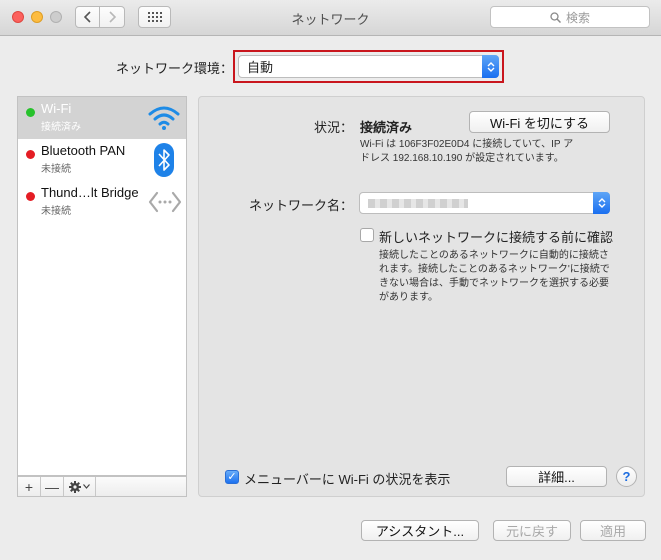 The height and width of the screenshot is (560, 661). What do you see at coordinates (61, 127) in the screenshot?
I see `service-status: 接続済み` at bounding box center [61, 127].